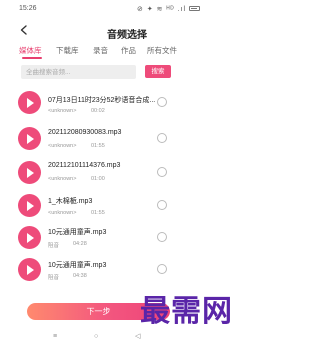 This screenshot has height=345, width=320. Describe the element at coordinates (127, 337) in the screenshot. I see `system-nav-bar: ≡ ○ ◁` at that location.